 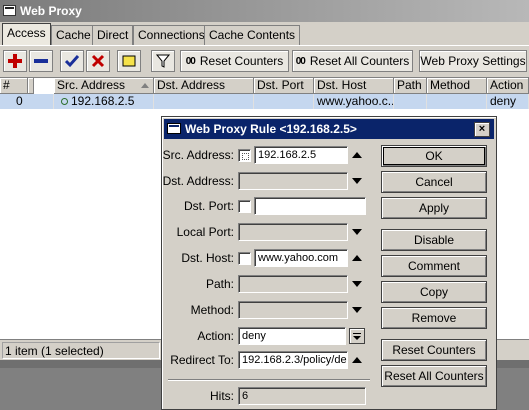 What do you see at coordinates (434, 350) in the screenshot?
I see `reset-counters-button: Reset Counters` at bounding box center [434, 350].